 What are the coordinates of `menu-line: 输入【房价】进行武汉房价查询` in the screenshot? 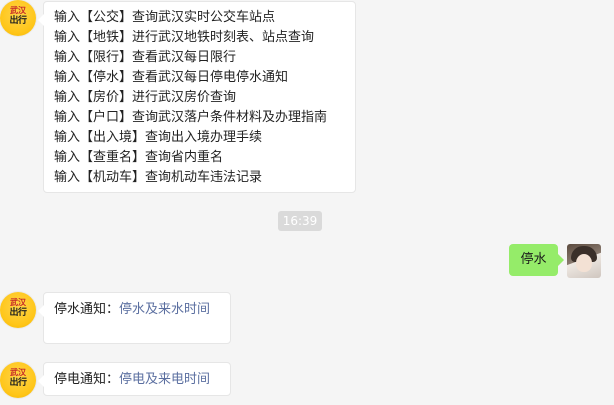 It's located at (145, 97).